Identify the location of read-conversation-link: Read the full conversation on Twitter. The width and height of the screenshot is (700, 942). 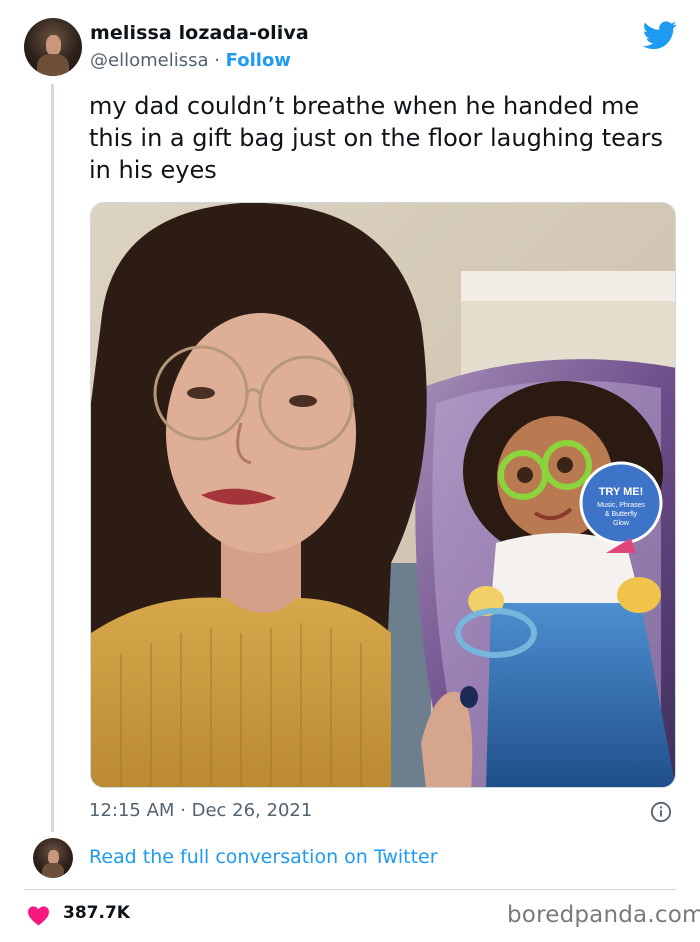
(263, 857).